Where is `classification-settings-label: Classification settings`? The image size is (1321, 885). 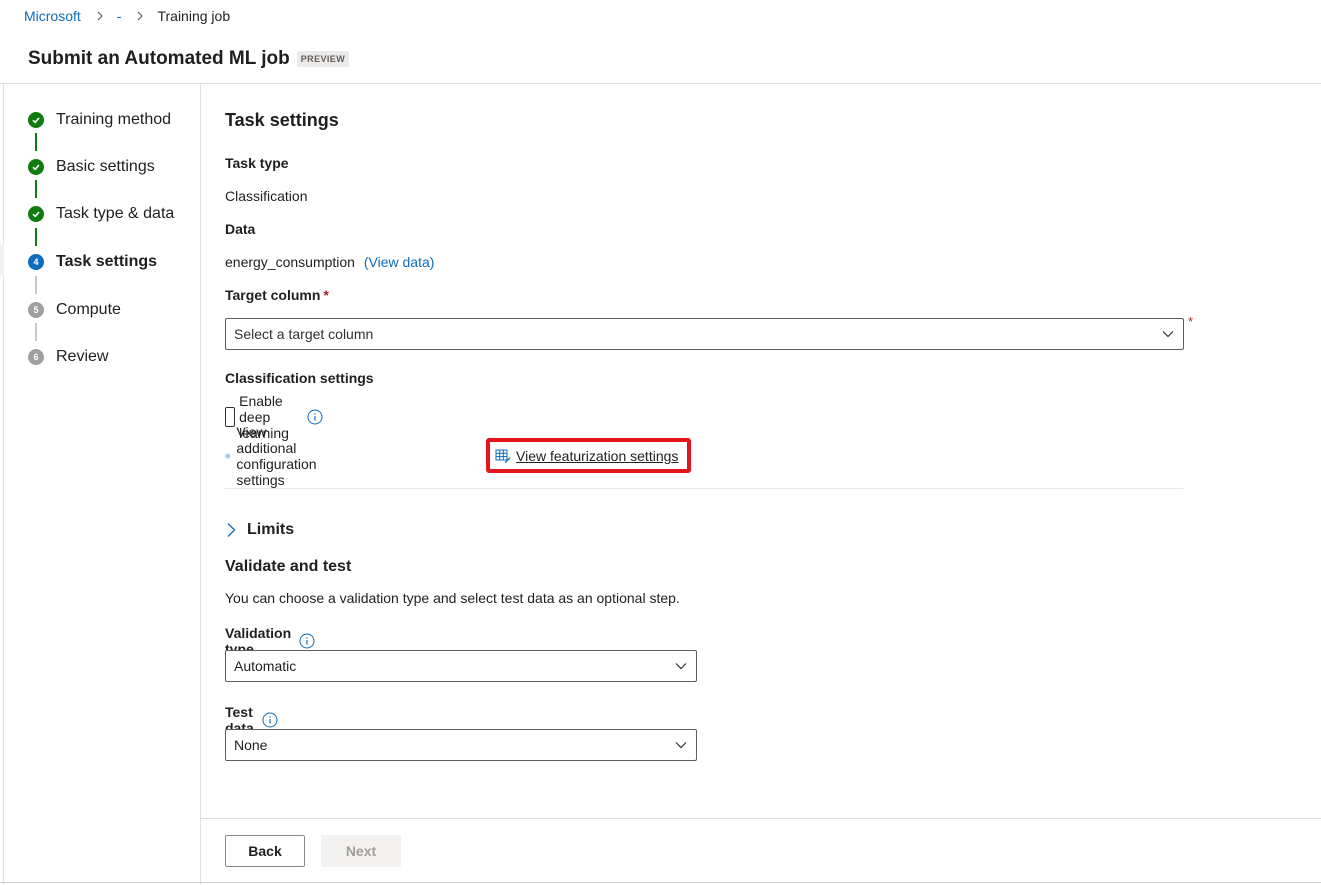 classification-settings-label: Classification settings is located at coordinates (299, 378).